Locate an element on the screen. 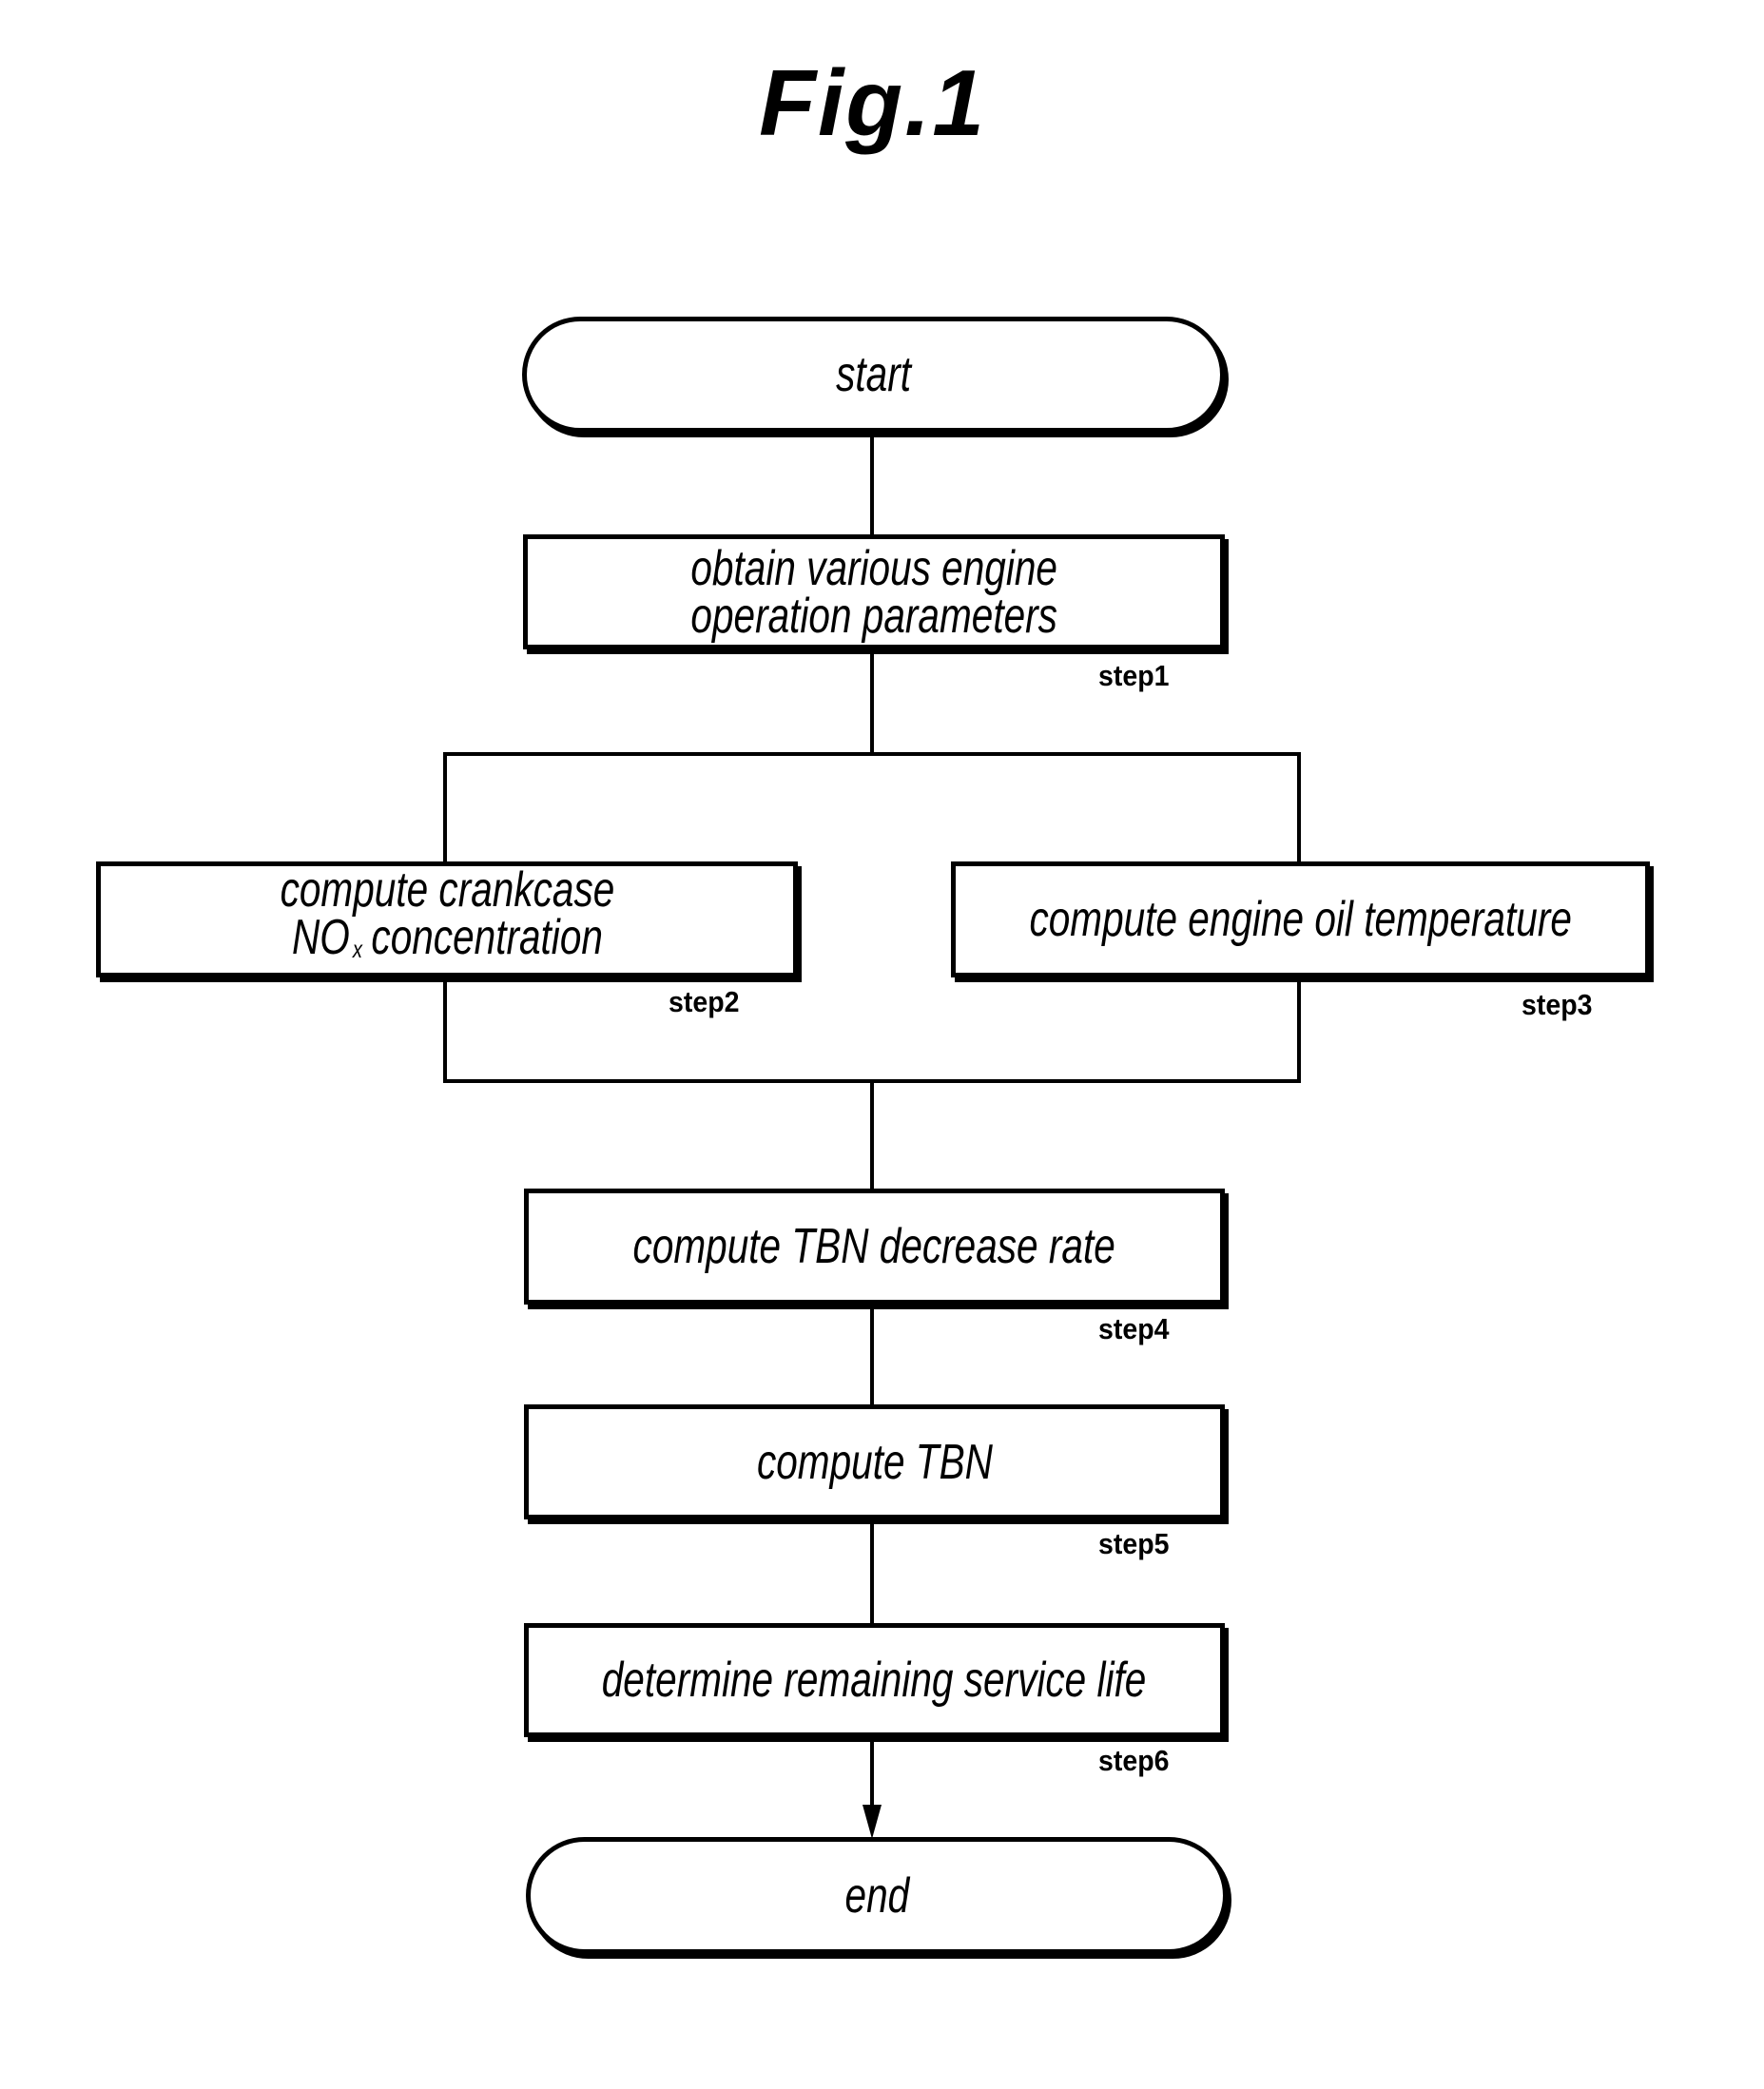  step2-line2-rest: concentration is located at coordinates (486, 937).